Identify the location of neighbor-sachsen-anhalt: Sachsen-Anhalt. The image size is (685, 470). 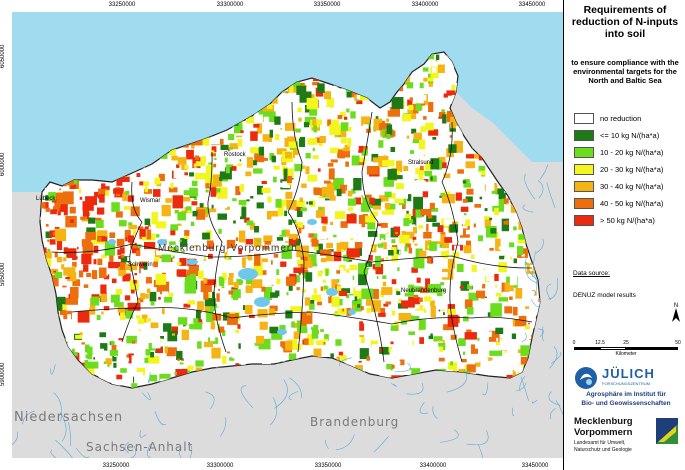
(140, 447).